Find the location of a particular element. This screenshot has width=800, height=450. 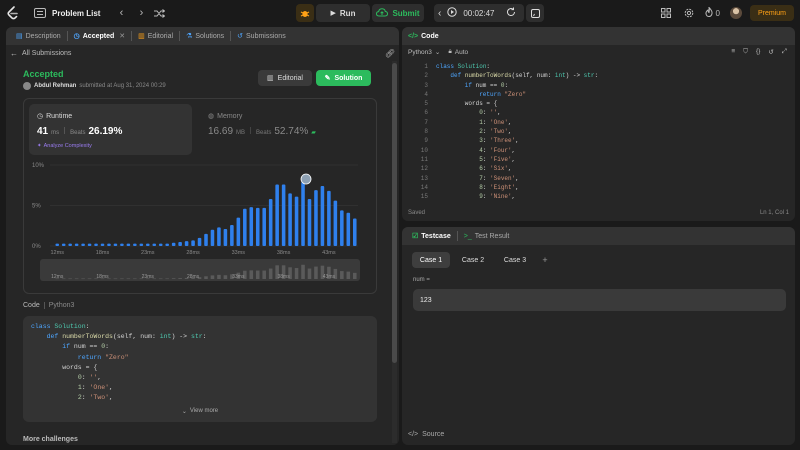

fire-icon is located at coordinates (709, 12).